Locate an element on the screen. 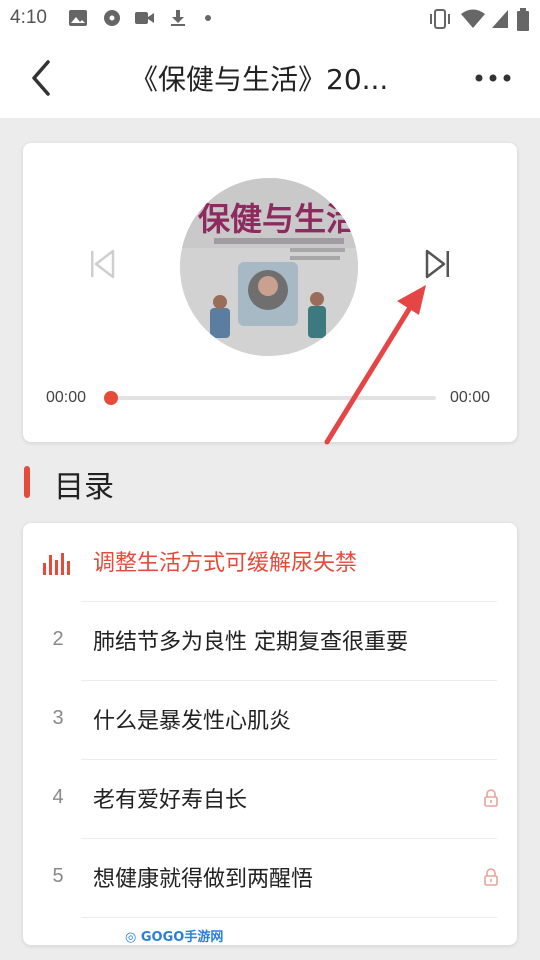  magazine-cover-image: 保健与生活 is located at coordinates (269, 267).